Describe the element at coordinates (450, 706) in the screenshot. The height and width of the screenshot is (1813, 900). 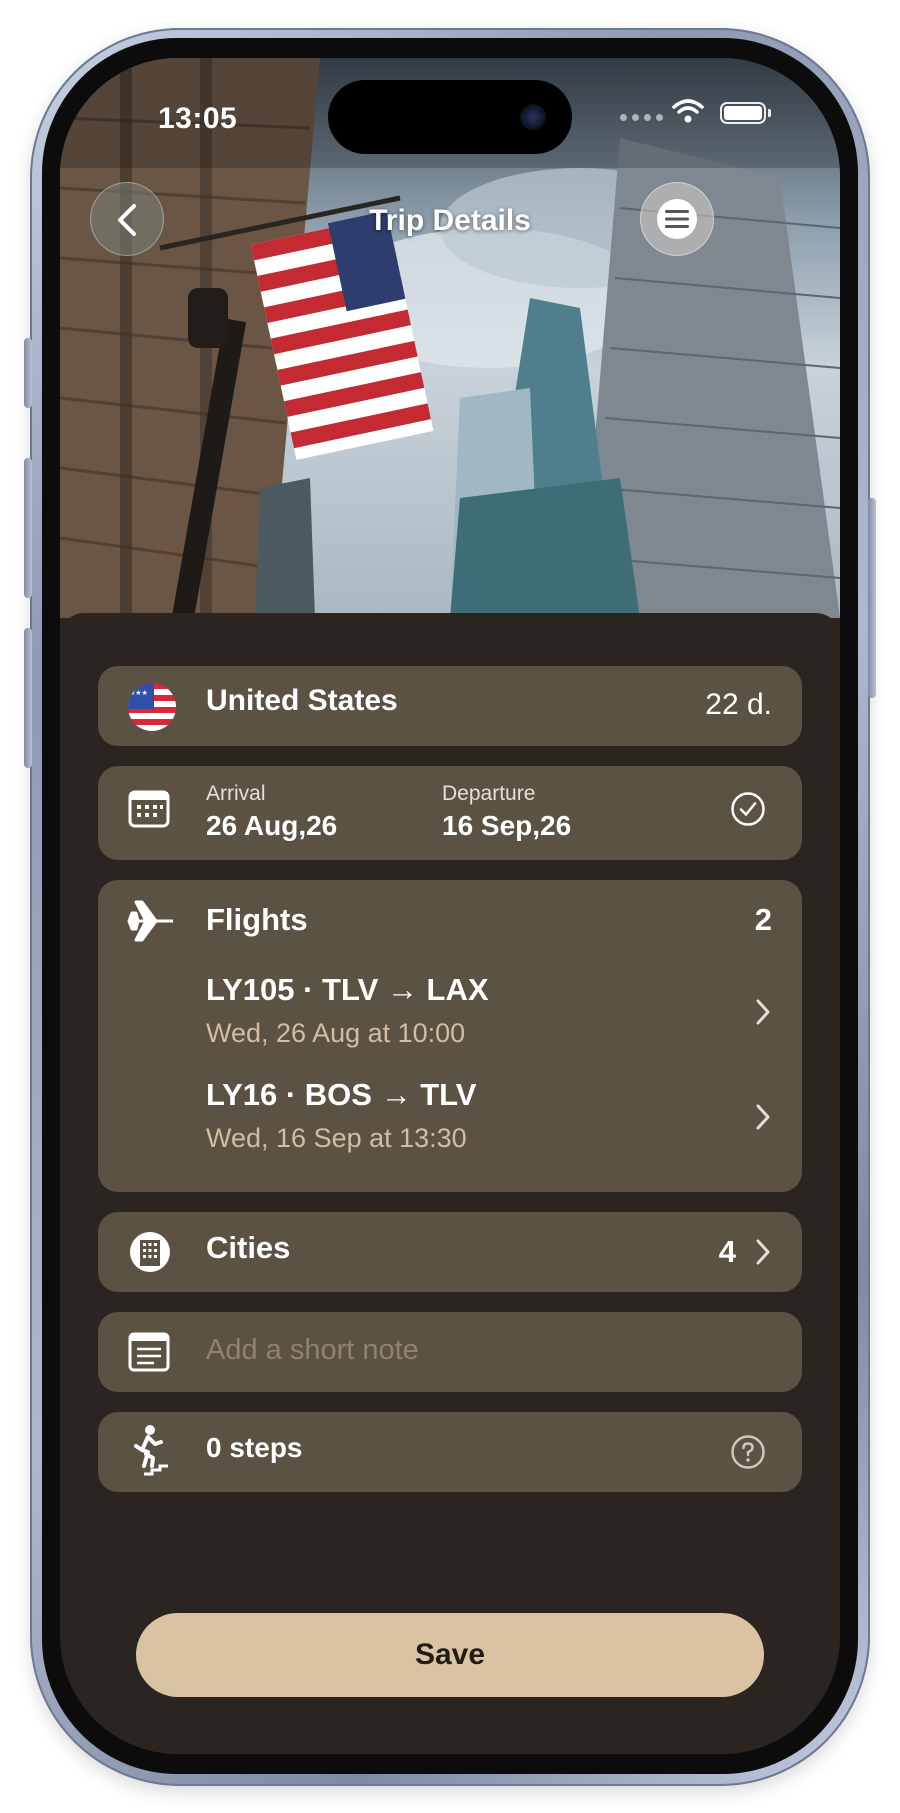
I see `country-card: United States 22 d.` at that location.